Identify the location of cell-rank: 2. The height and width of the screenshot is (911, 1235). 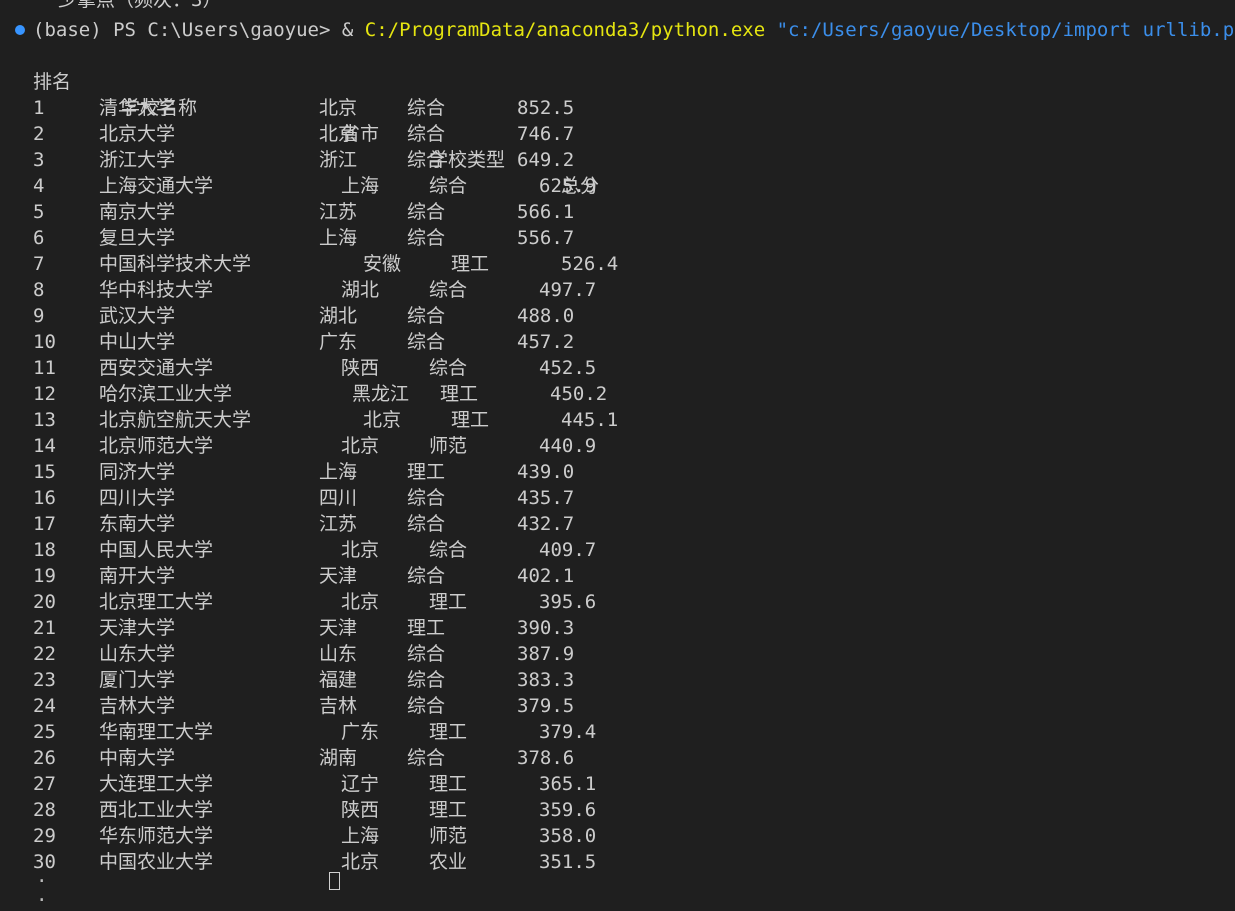
(39, 134).